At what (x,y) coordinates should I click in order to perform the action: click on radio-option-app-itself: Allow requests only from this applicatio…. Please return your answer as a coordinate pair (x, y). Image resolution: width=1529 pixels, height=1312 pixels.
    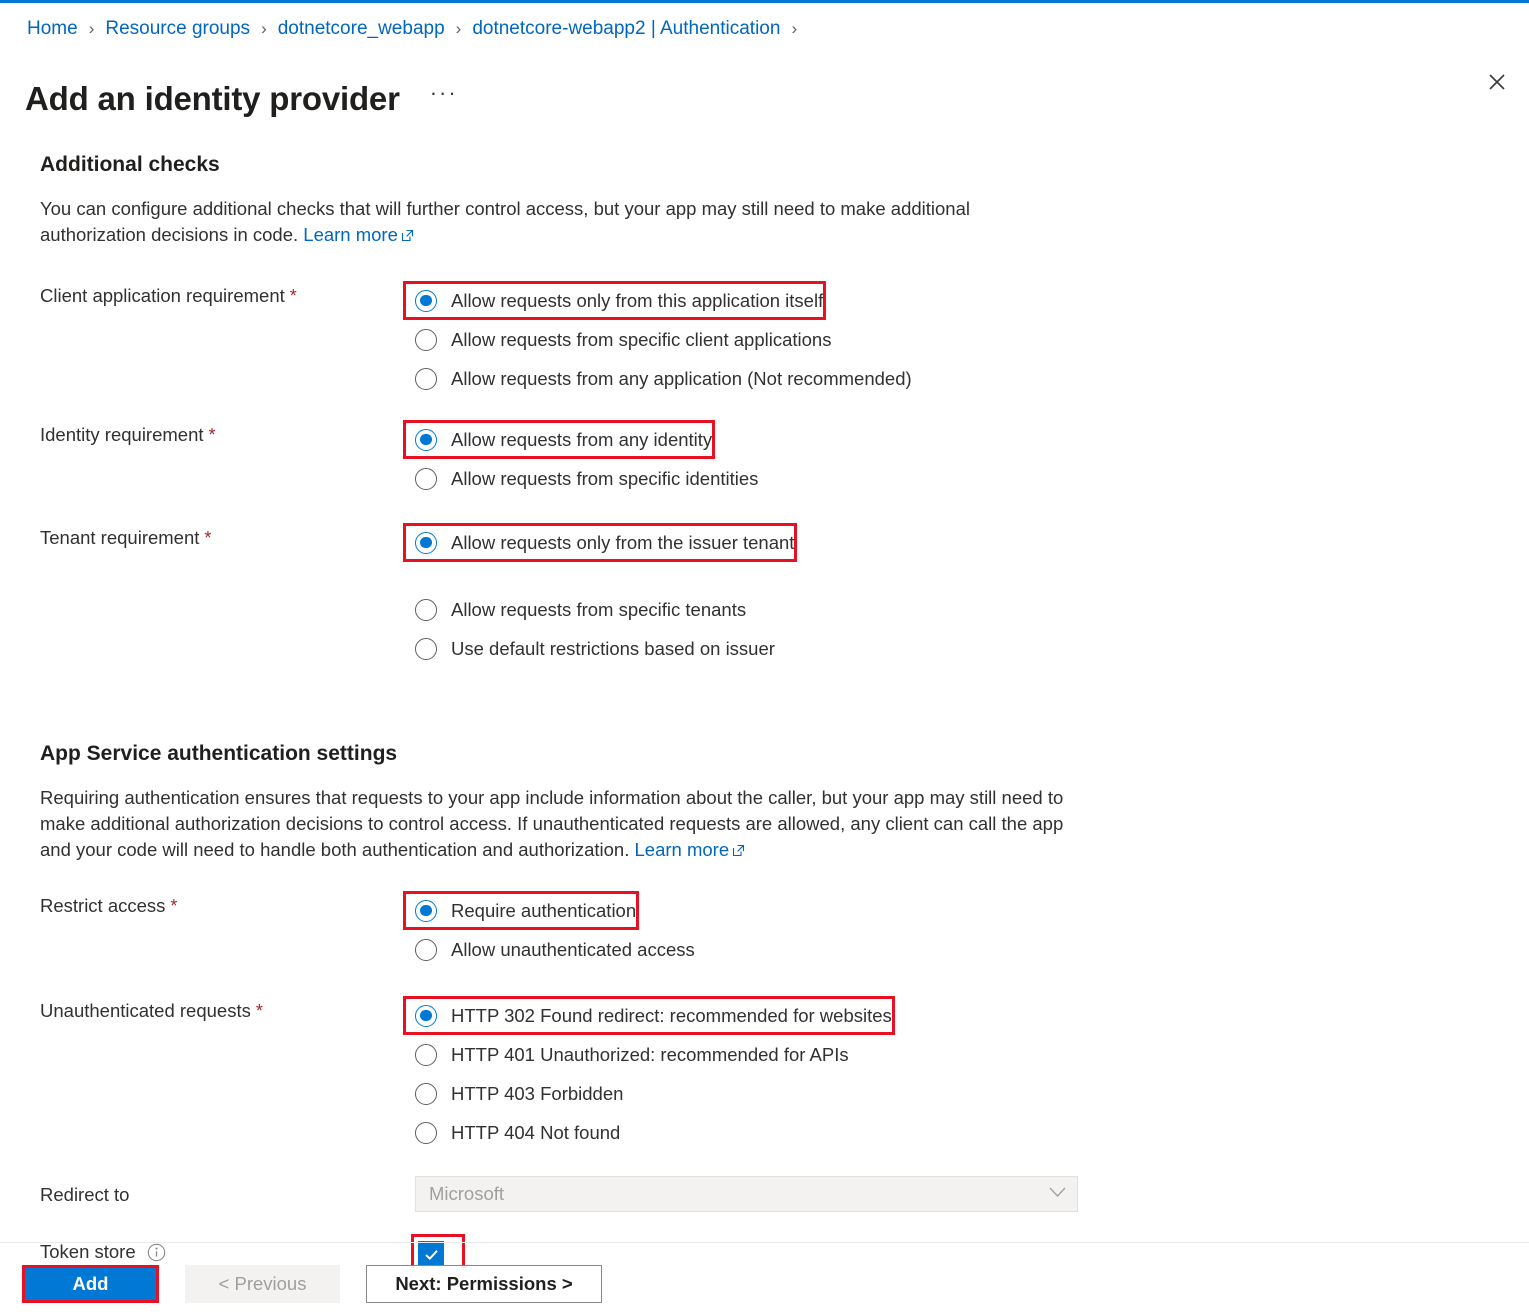
    Looking at the image, I should click on (615, 300).